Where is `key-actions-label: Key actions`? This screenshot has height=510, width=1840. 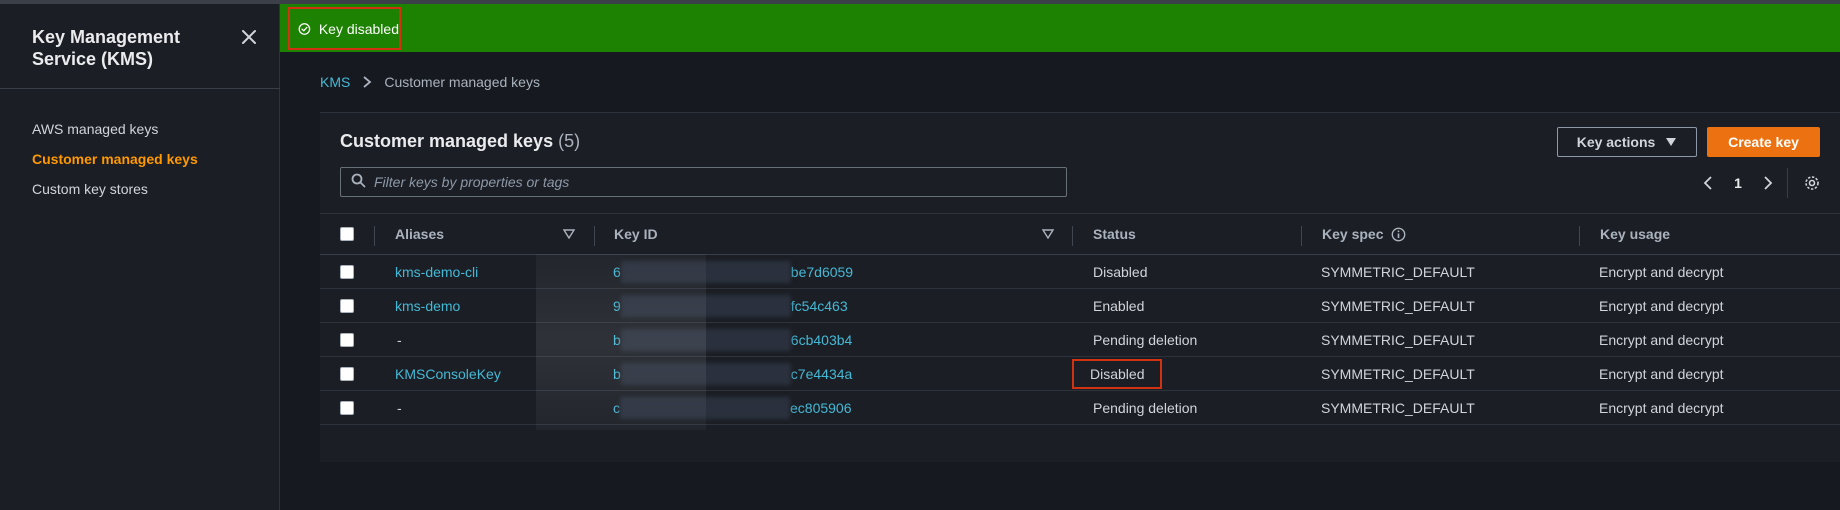
key-actions-label: Key actions is located at coordinates (1616, 142).